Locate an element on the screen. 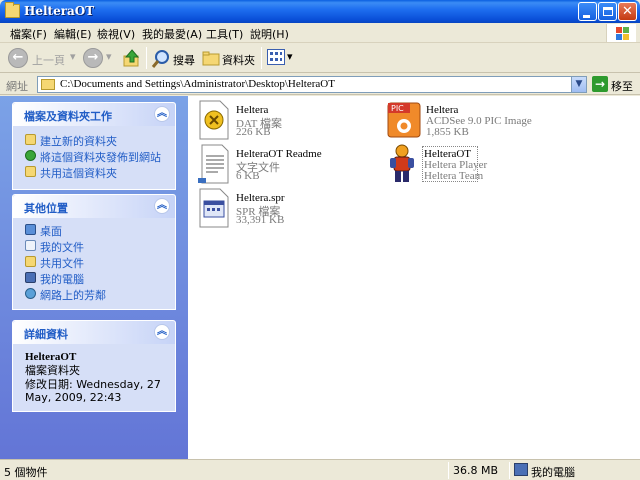 The image size is (640, 480). new-folder-icon is located at coordinates (30, 139).